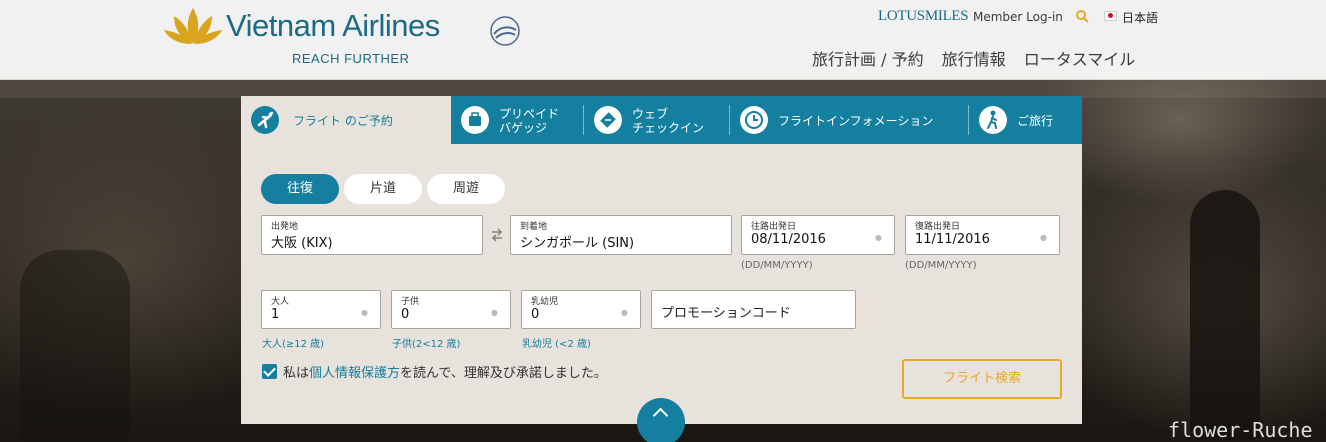  I want to click on watermark: flower-Ruche, so click(1240, 430).